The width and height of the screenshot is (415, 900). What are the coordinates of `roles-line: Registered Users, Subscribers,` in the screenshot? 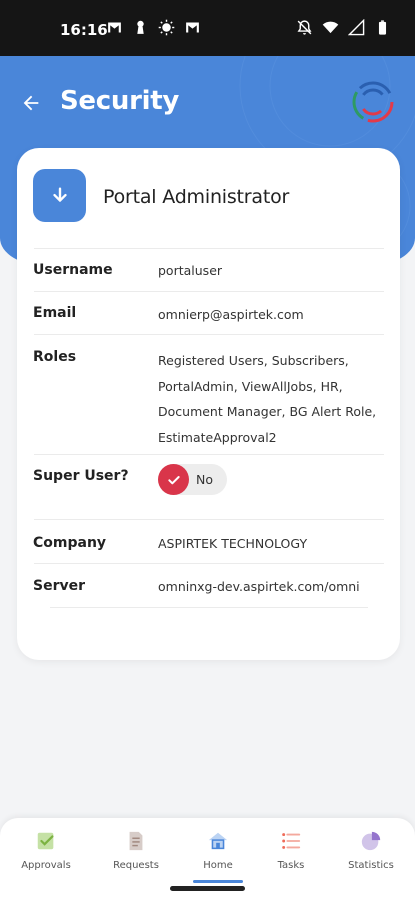 It's located at (253, 360).